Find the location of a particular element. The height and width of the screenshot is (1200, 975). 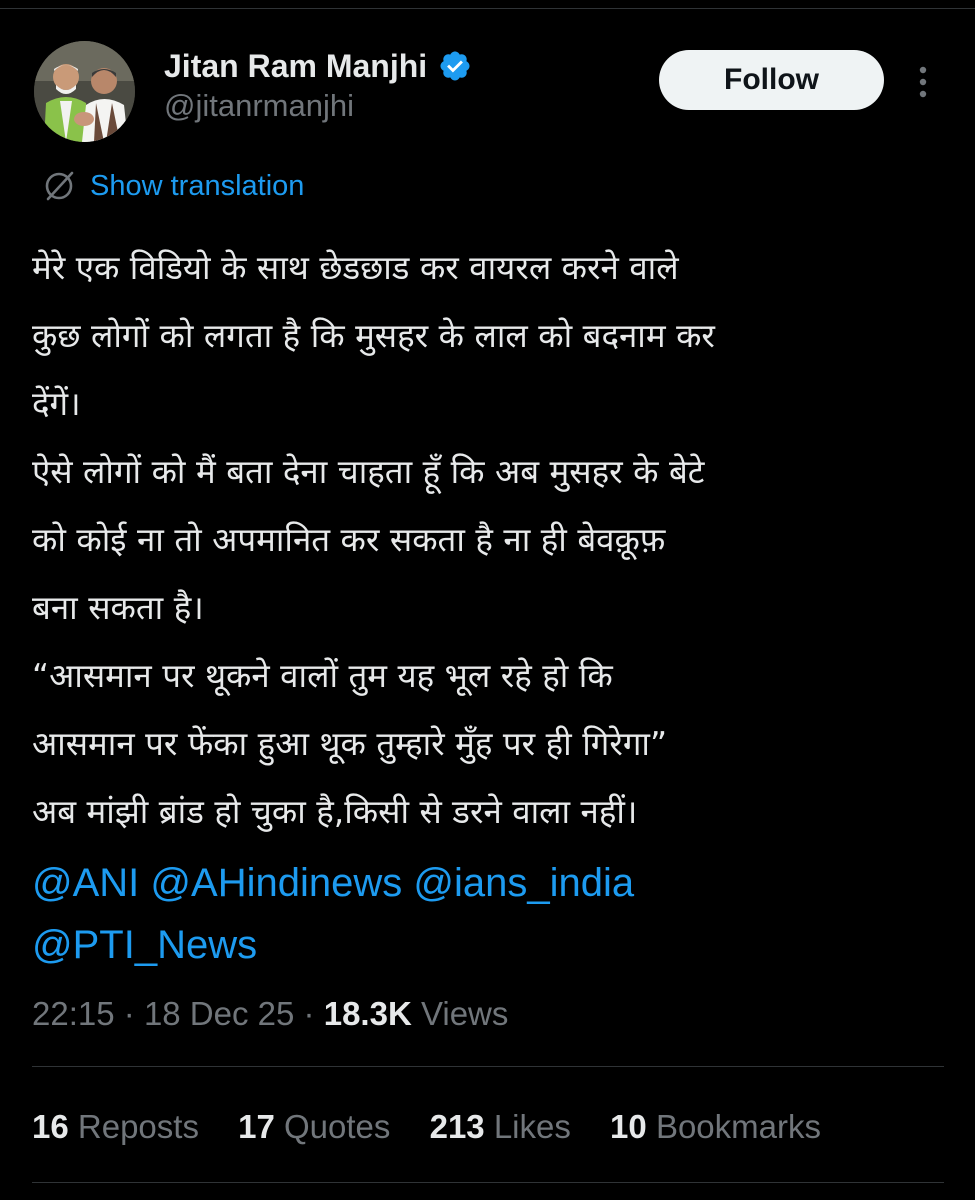

verified-badge-icon is located at coordinates (455, 66).